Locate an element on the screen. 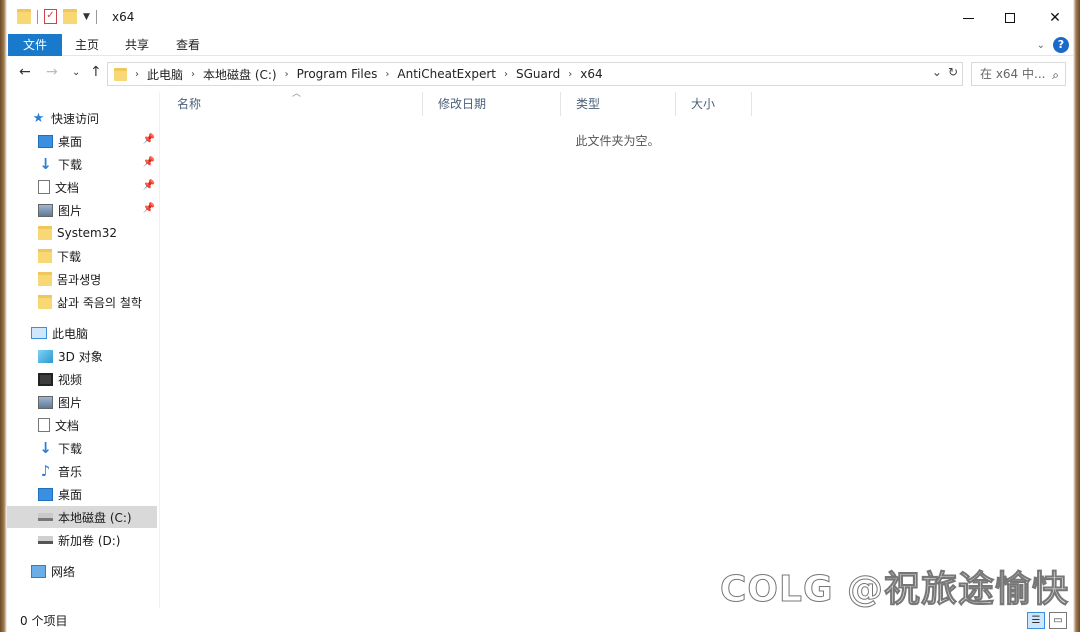  nav-label: 本地磁盘 (C:) is located at coordinates (95, 517).